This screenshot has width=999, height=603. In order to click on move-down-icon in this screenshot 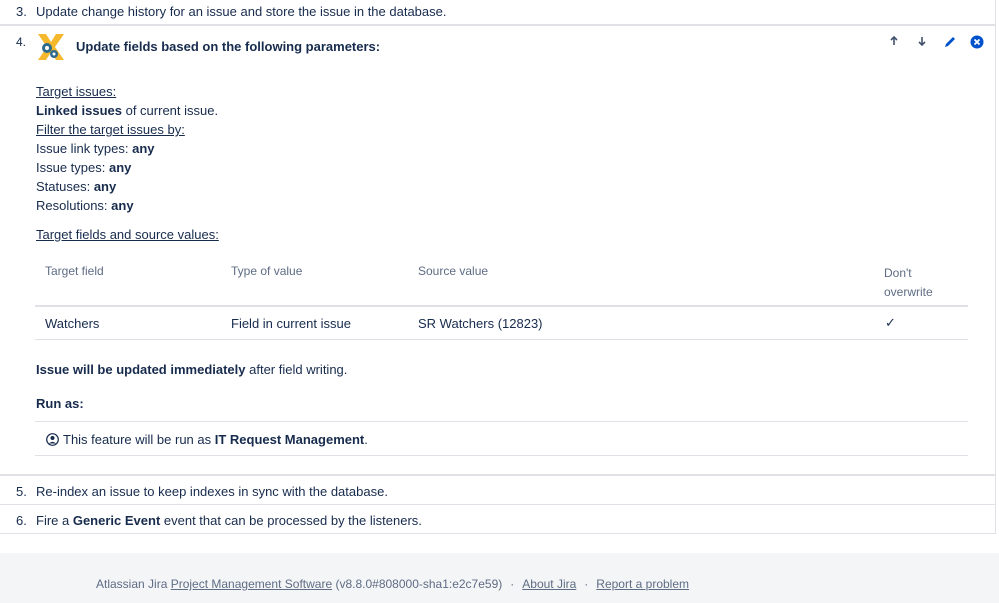, I will do `click(922, 41)`.